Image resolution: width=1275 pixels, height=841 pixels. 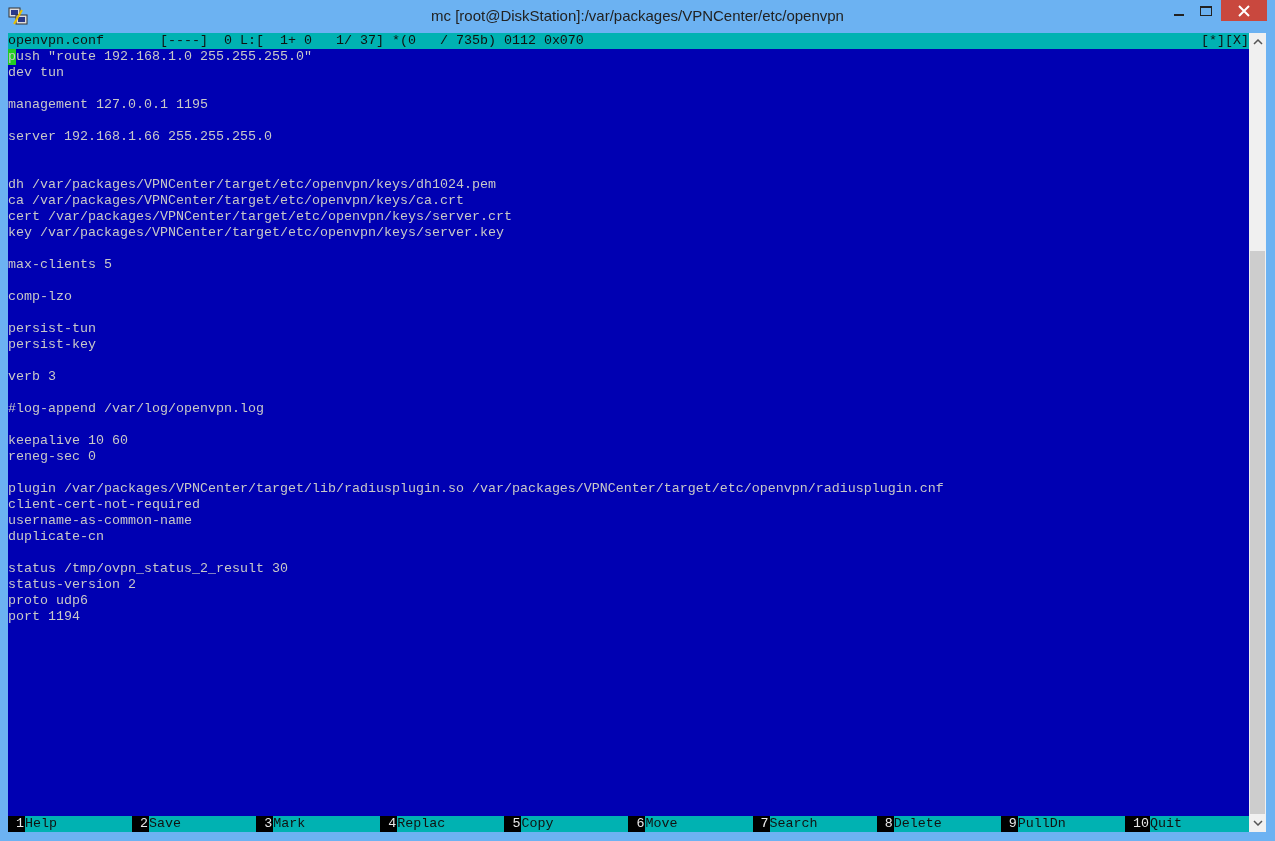 What do you see at coordinates (1071, 824) in the screenshot?
I see `function-key-label: PullDn` at bounding box center [1071, 824].